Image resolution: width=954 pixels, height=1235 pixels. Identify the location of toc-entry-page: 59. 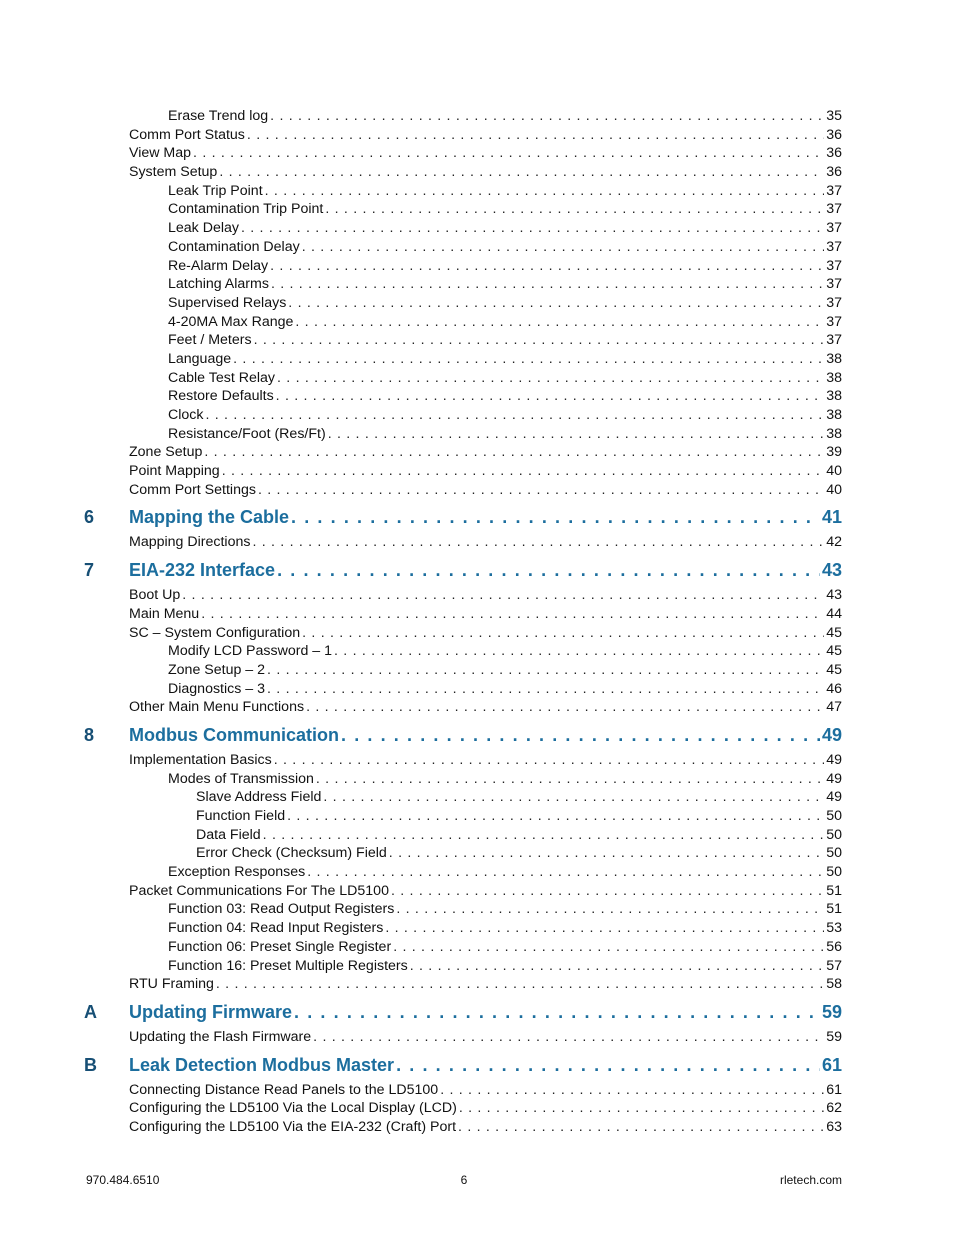
(831, 1011).